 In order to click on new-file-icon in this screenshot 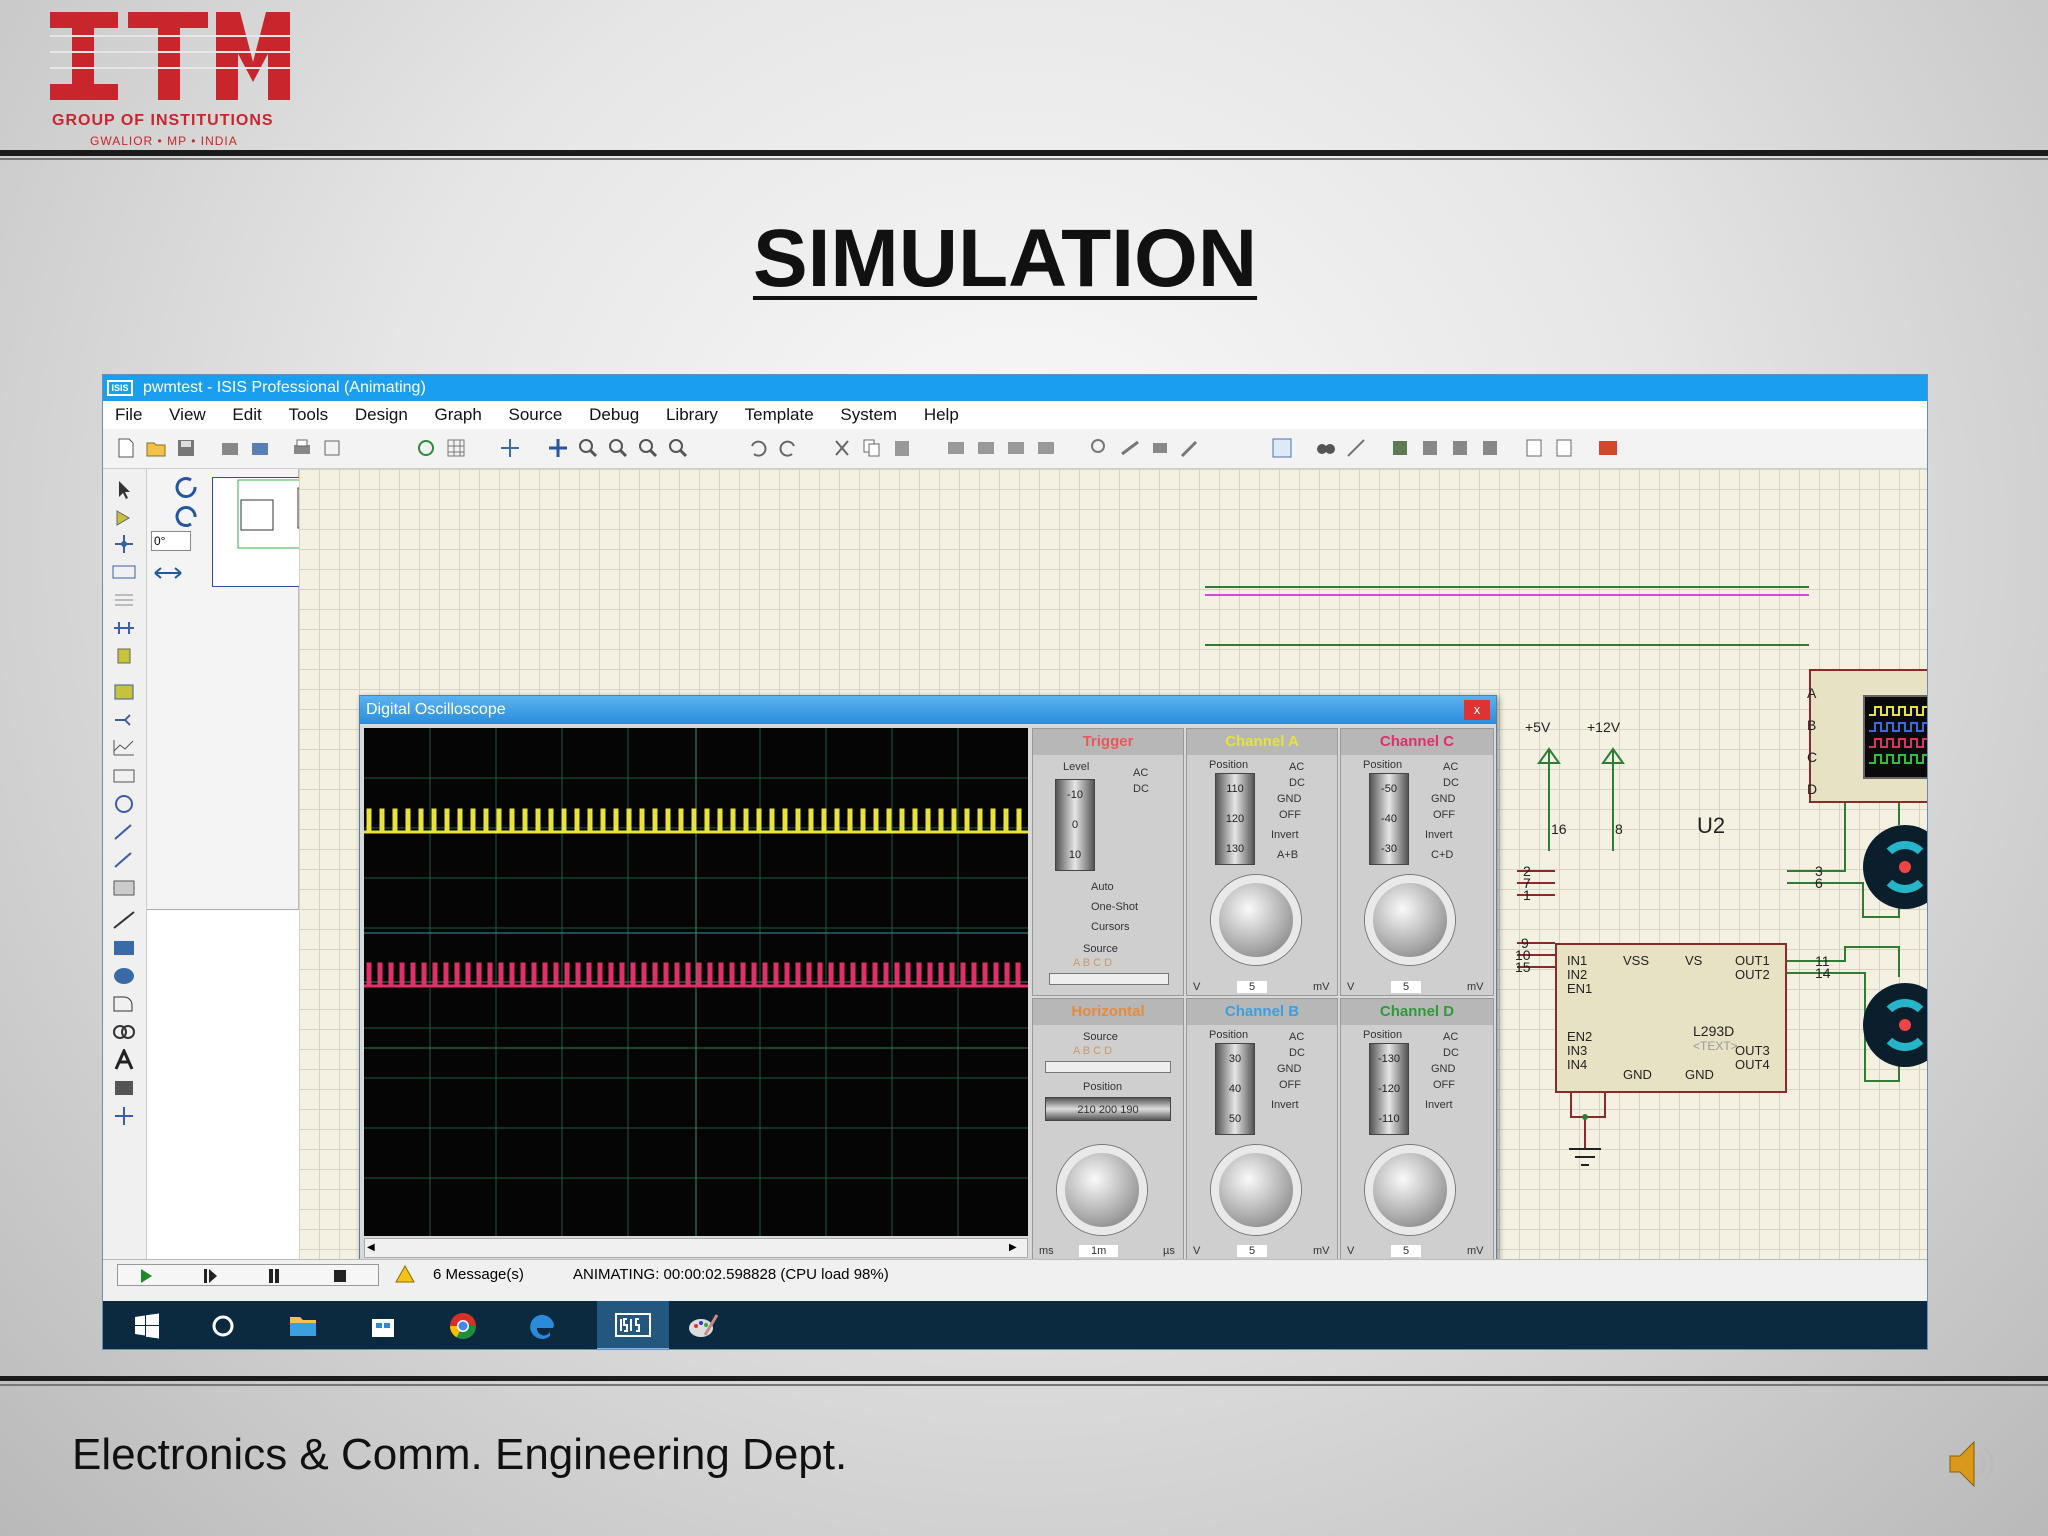, I will do `click(126, 448)`.